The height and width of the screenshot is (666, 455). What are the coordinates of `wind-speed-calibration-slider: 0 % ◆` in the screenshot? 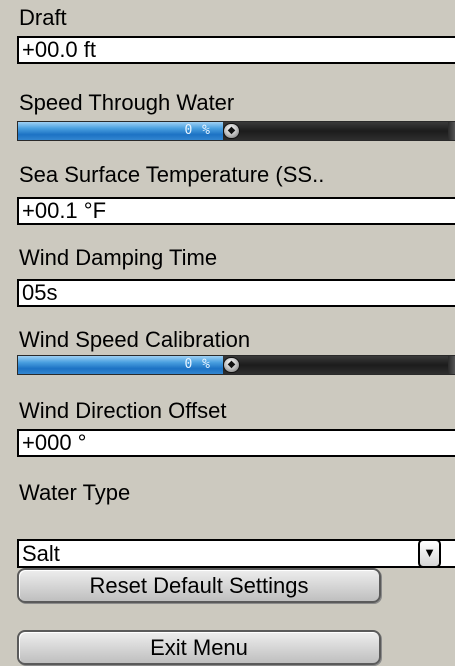 It's located at (236, 365).